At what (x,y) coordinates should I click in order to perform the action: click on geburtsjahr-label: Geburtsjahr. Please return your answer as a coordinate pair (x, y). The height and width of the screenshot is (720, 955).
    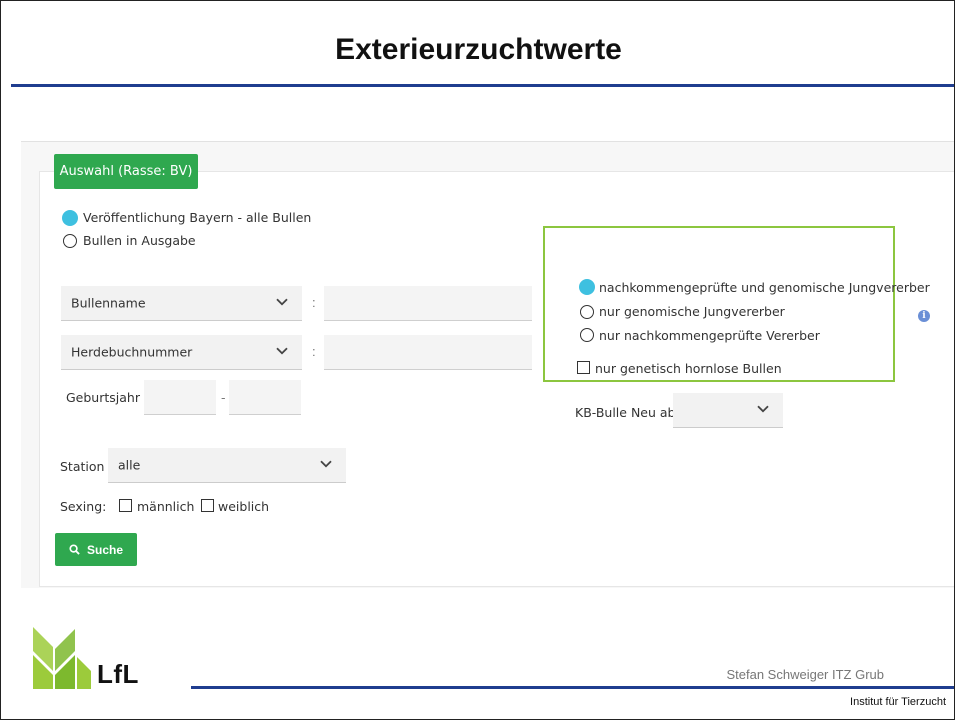
    Looking at the image, I should click on (103, 397).